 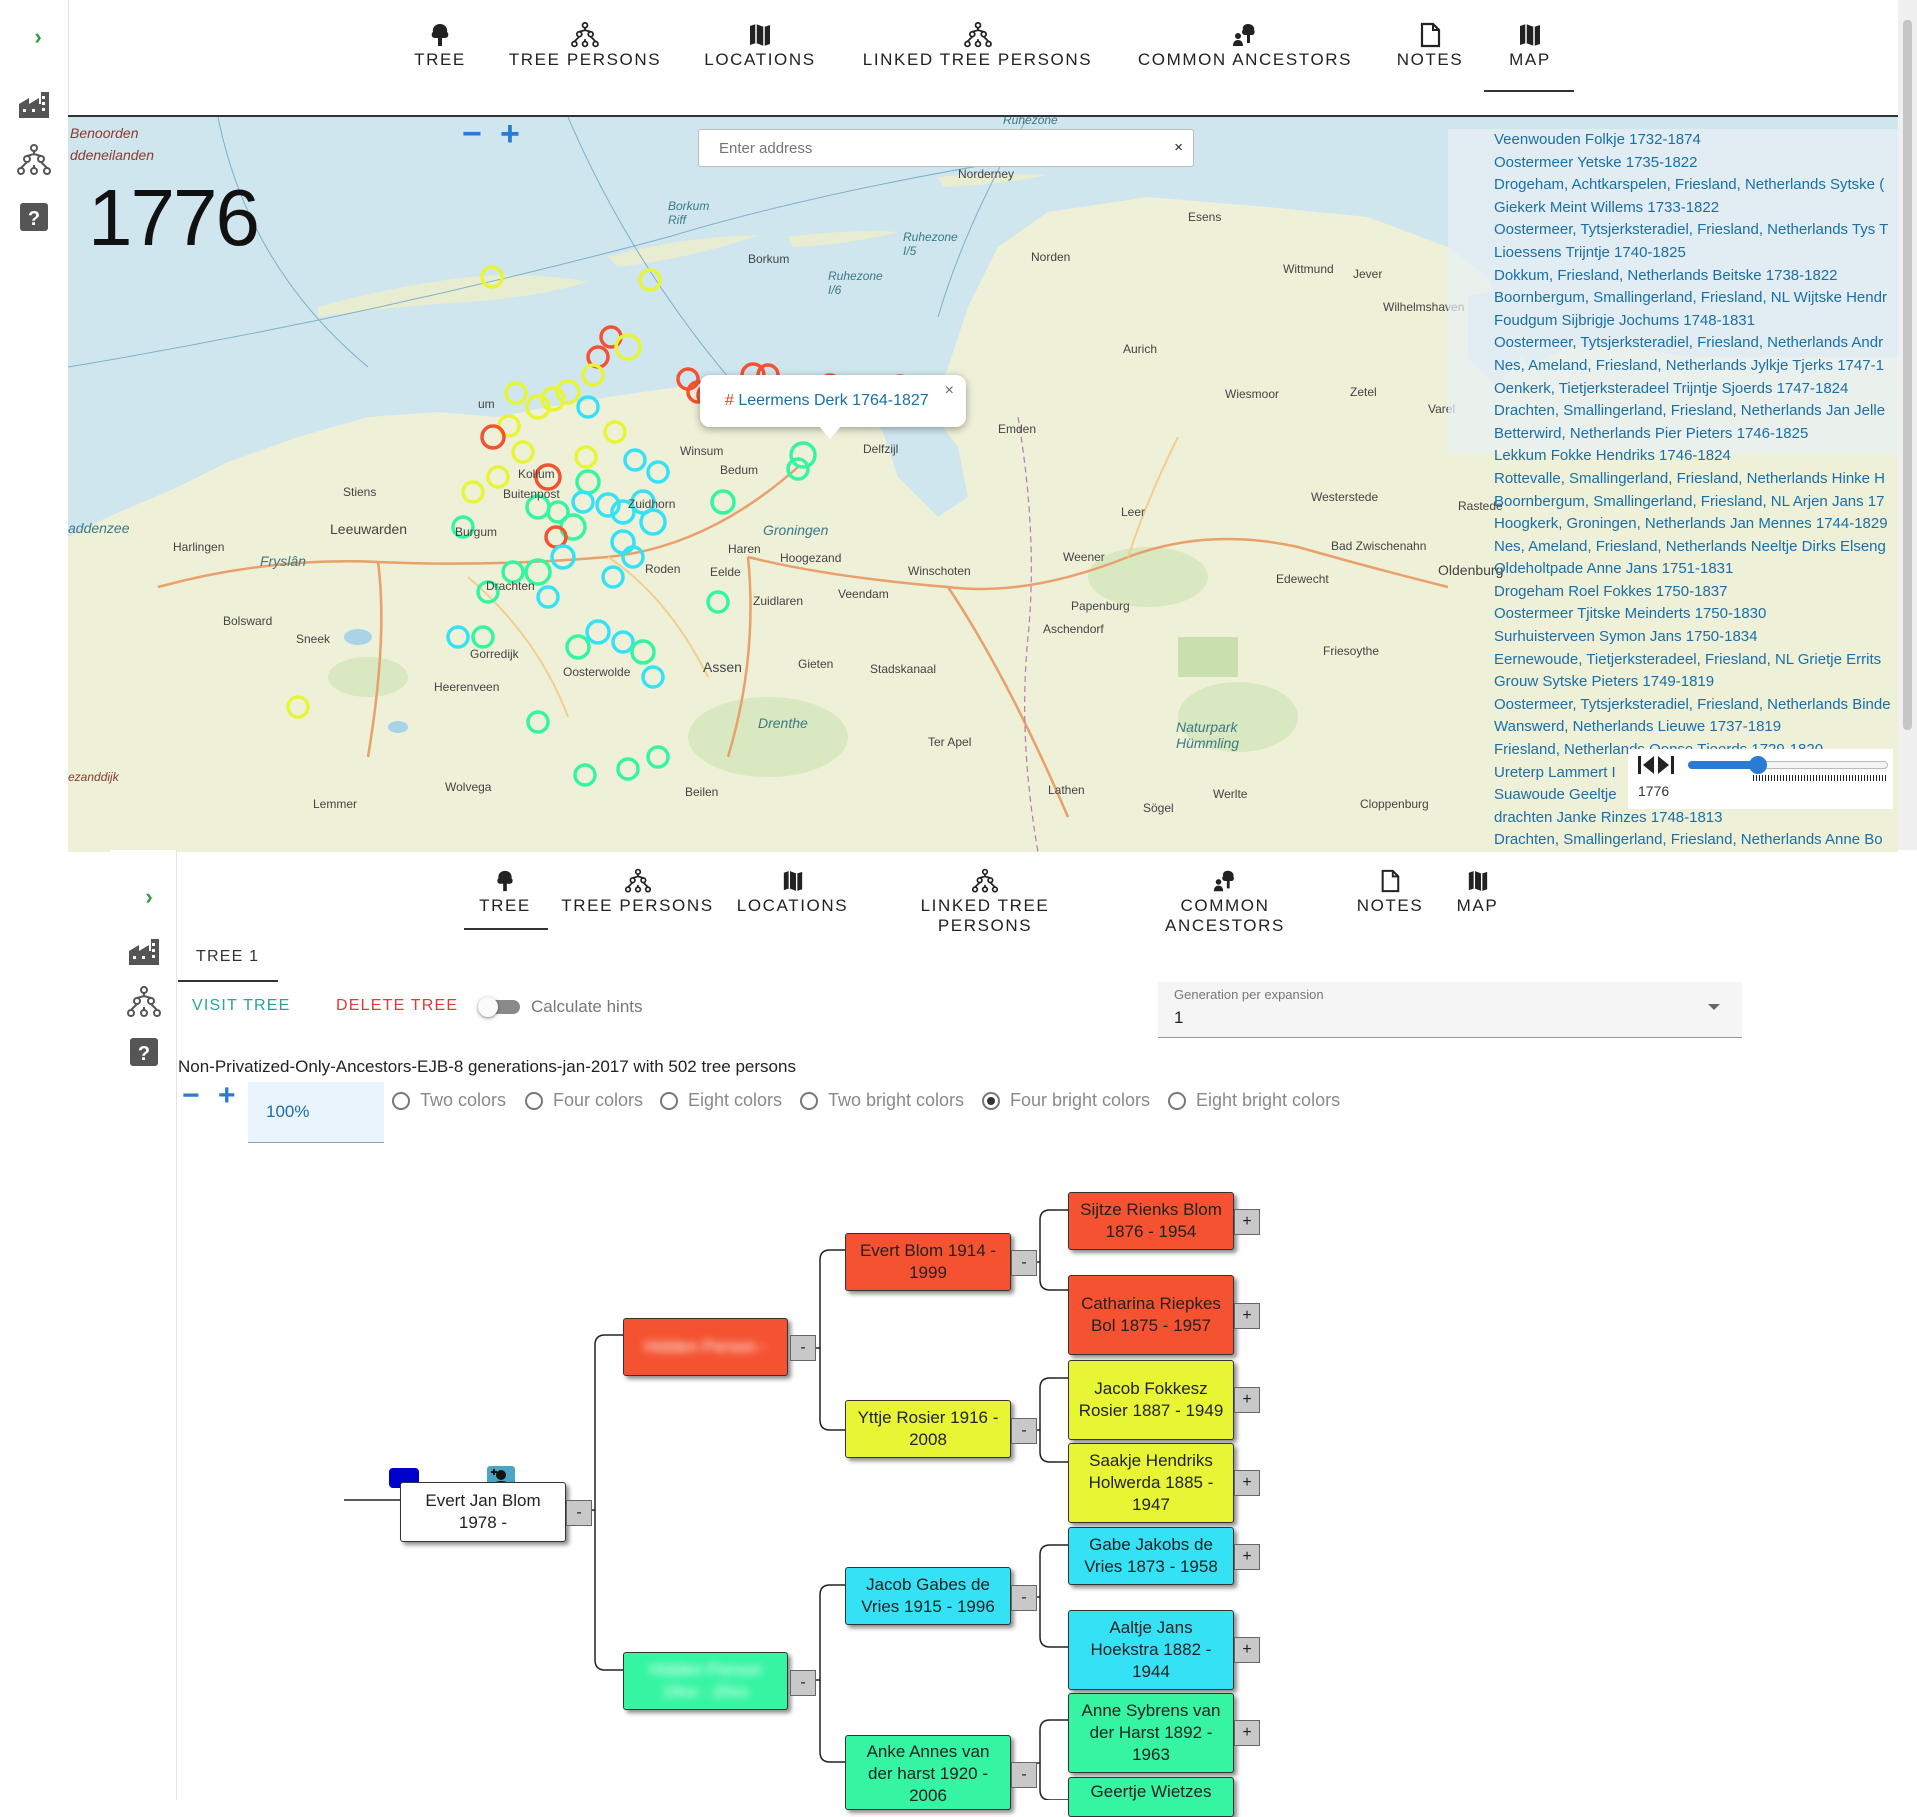 I want to click on slider-knob, so click(x=1758, y=765).